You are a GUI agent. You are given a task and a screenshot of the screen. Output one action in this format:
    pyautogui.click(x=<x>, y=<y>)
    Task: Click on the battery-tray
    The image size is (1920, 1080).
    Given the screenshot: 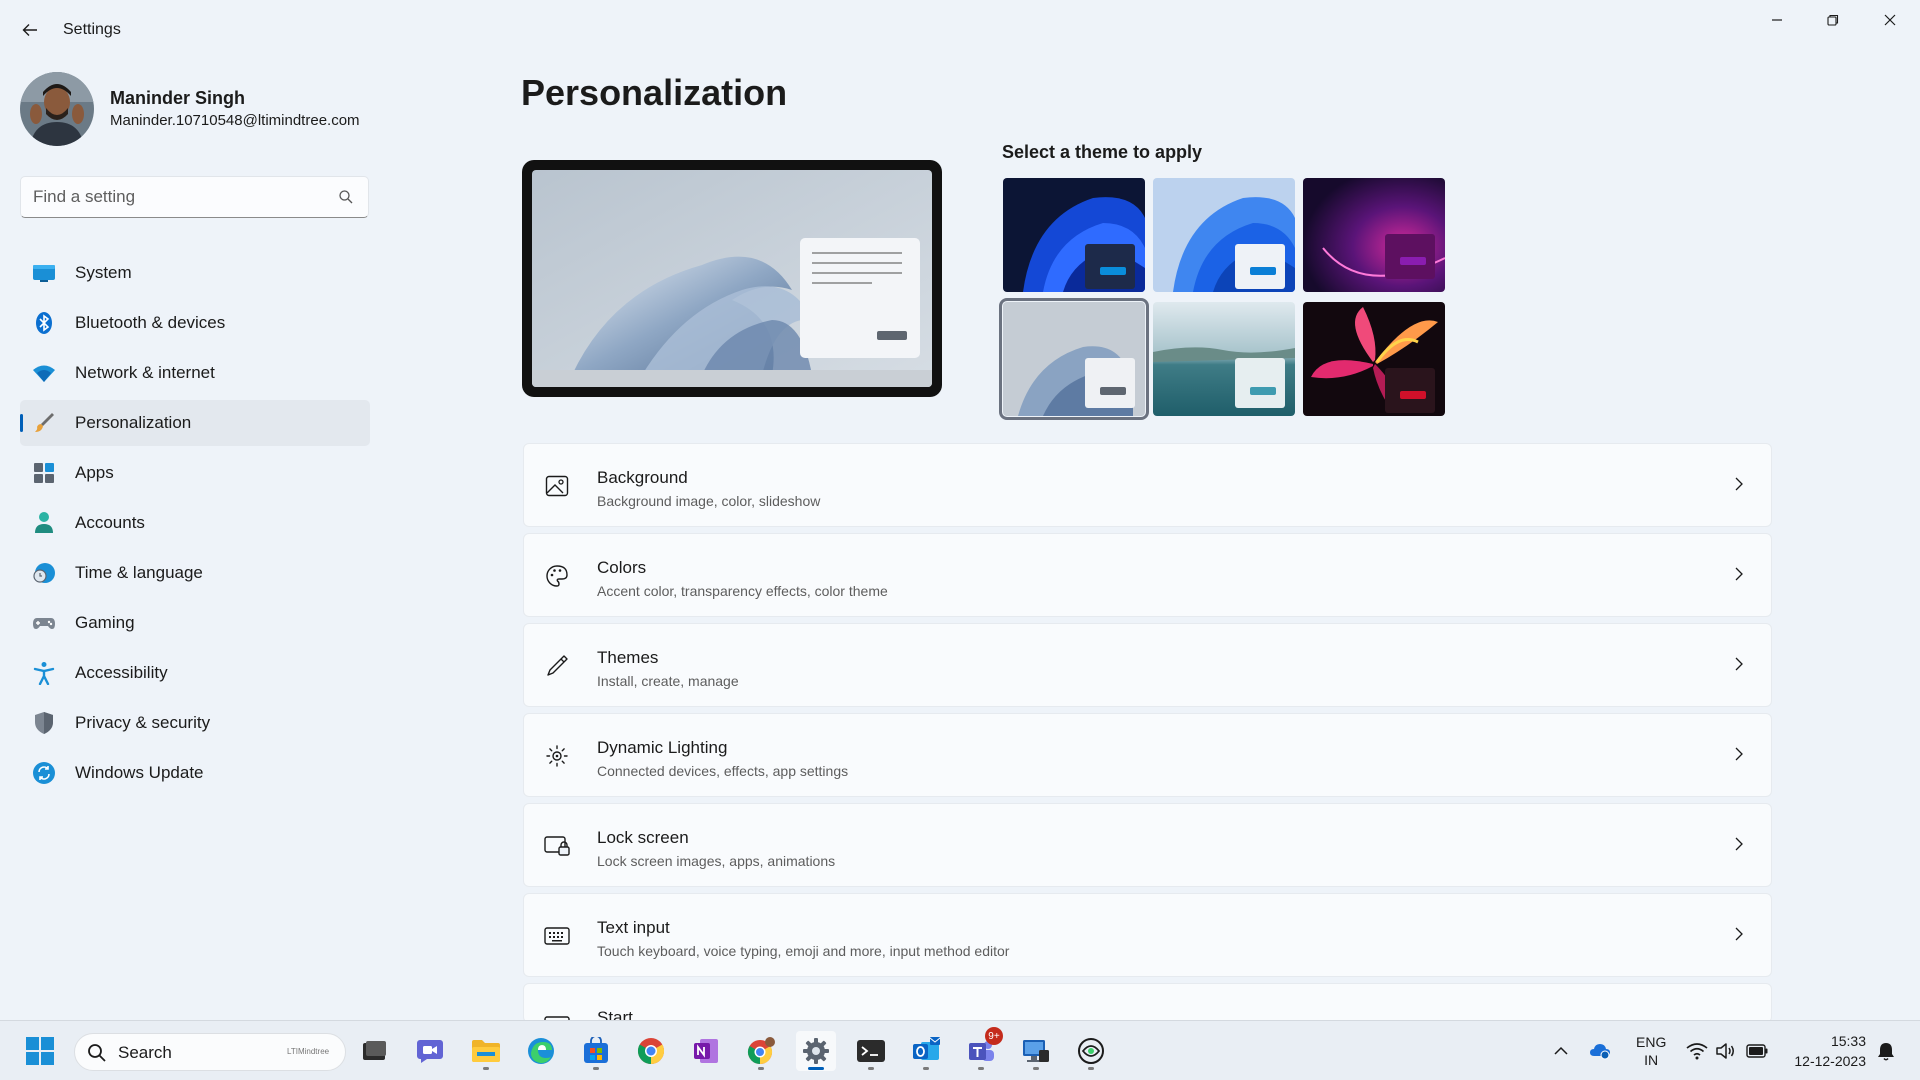 What is the action you would take?
    pyautogui.click(x=1757, y=1051)
    